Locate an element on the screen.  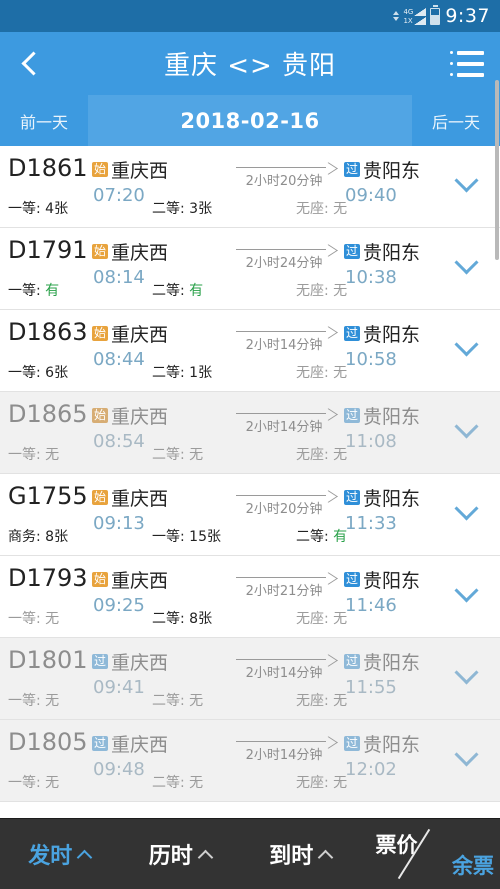
sort-departure-time: 发时 is located at coordinates (60, 854).